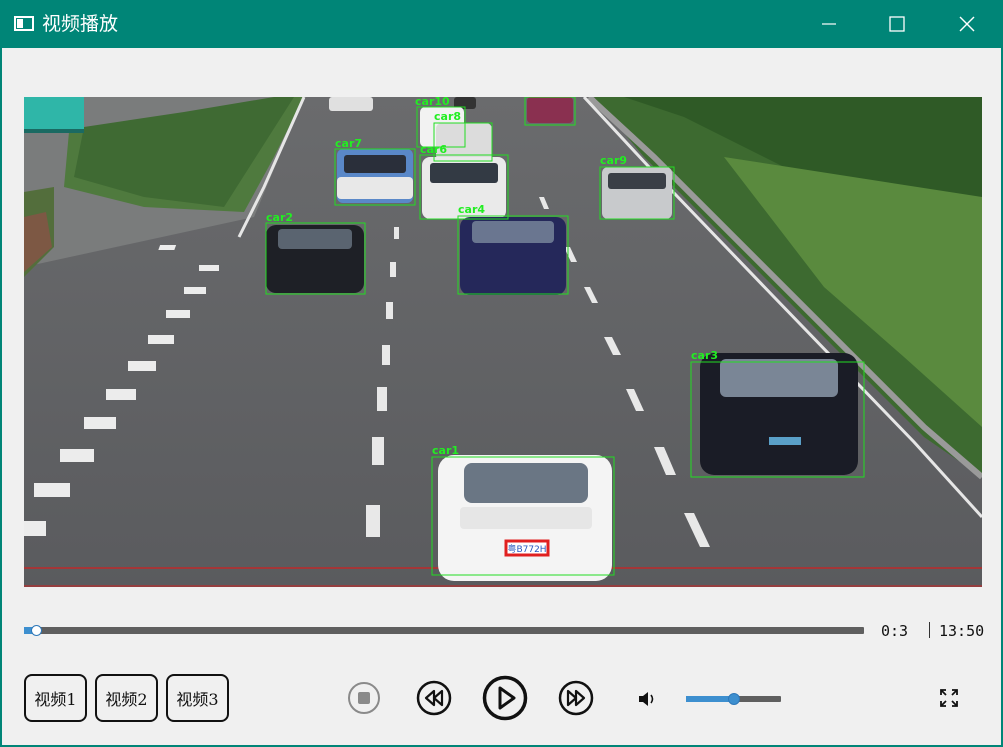 The width and height of the screenshot is (1003, 747). I want to click on label-car10: car10, so click(432, 102).